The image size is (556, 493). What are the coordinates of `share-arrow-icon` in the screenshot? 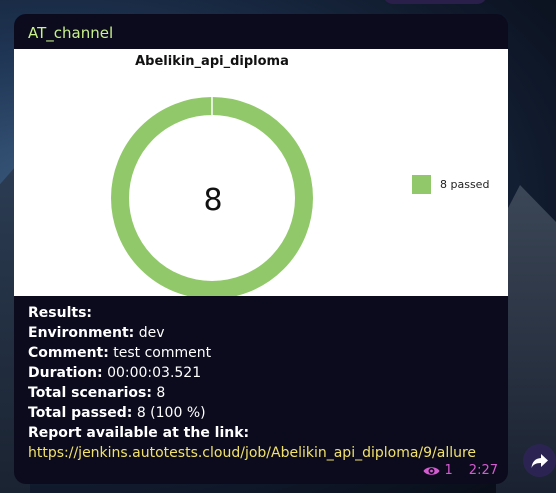 It's located at (539, 460).